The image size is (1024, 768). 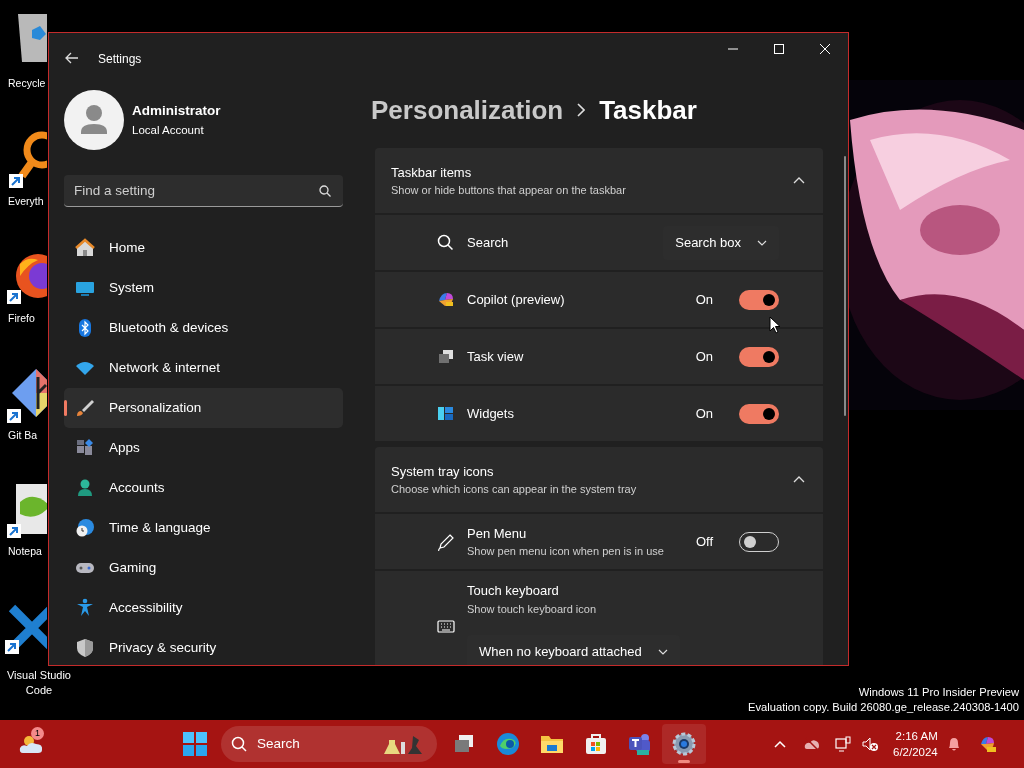 What do you see at coordinates (203, 488) in the screenshot?
I see `nav-item: Accounts` at bounding box center [203, 488].